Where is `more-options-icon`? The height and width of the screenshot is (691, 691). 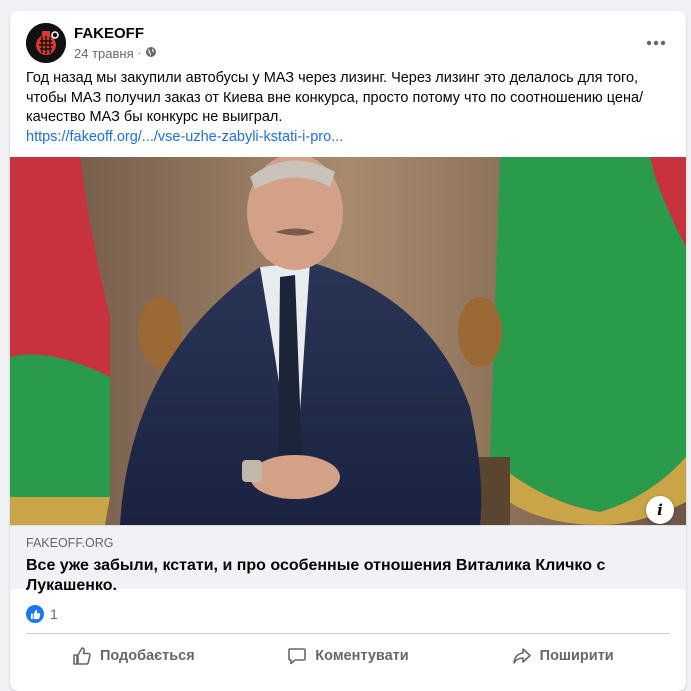 more-options-icon is located at coordinates (656, 43).